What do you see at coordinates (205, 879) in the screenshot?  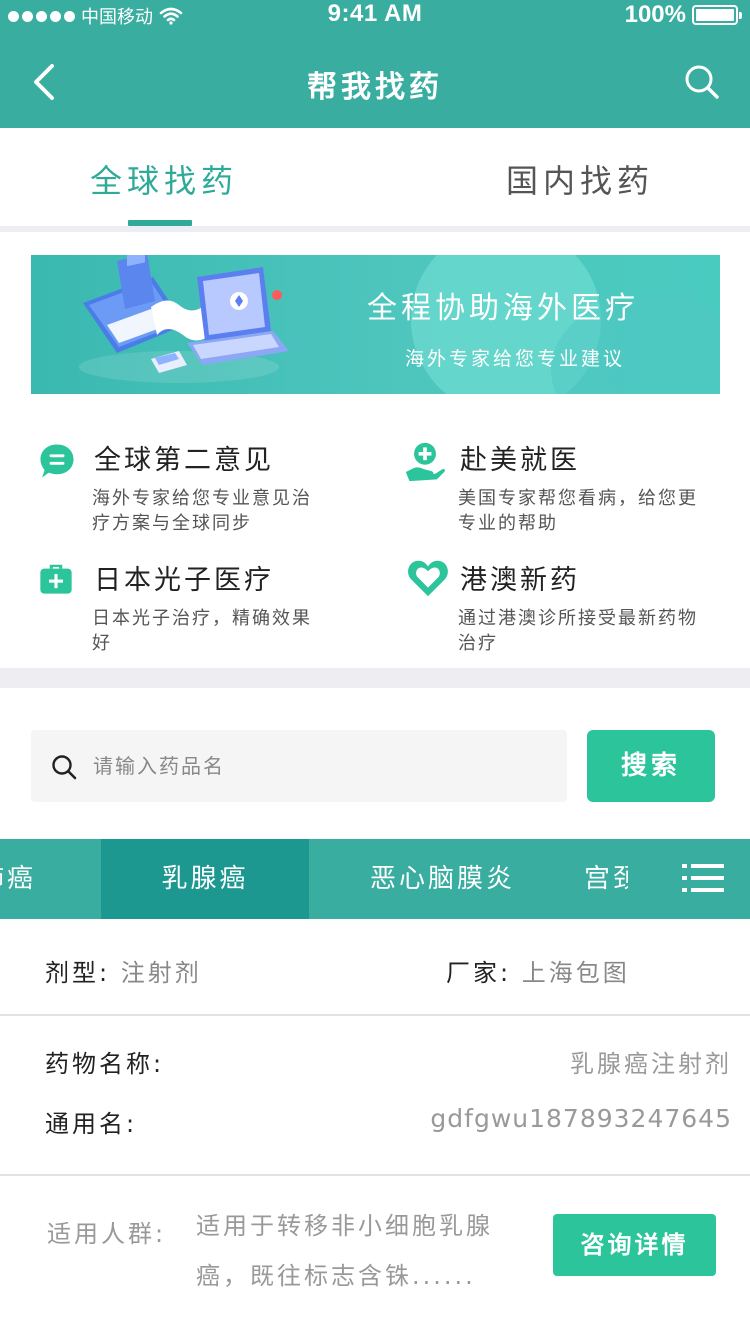 I see `category-breast-cancer: 乳腺癌` at bounding box center [205, 879].